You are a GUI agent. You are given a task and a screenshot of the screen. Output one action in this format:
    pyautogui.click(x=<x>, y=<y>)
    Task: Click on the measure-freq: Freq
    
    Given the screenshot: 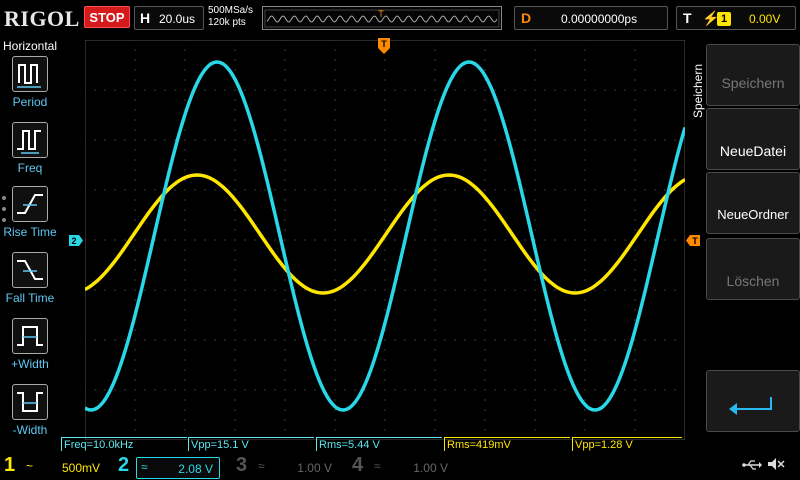 What is the action you would take?
    pyautogui.click(x=30, y=153)
    